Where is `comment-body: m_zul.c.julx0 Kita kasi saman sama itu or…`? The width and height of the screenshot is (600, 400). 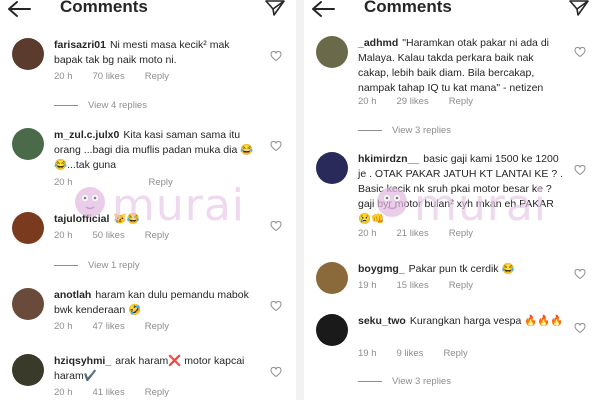
comment-body: m_zul.c.julx0 Kita kasi saman sama itu or… is located at coordinates (156, 150).